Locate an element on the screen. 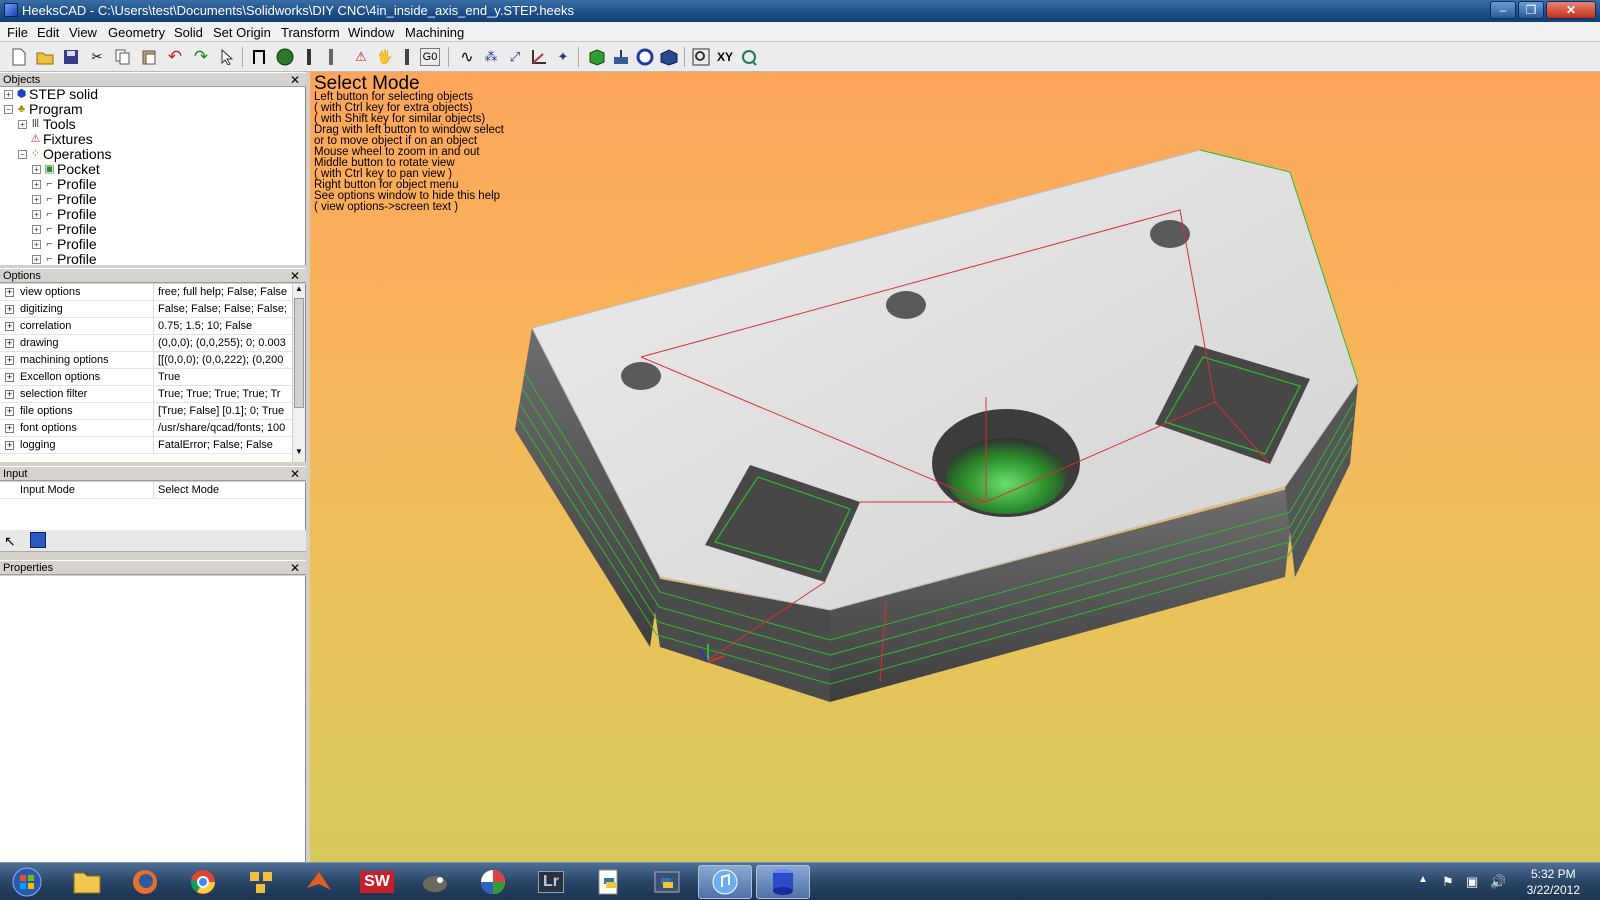 The height and width of the screenshot is (900, 1600). option-value: True; True; True; True; Tr is located at coordinates (221, 394).